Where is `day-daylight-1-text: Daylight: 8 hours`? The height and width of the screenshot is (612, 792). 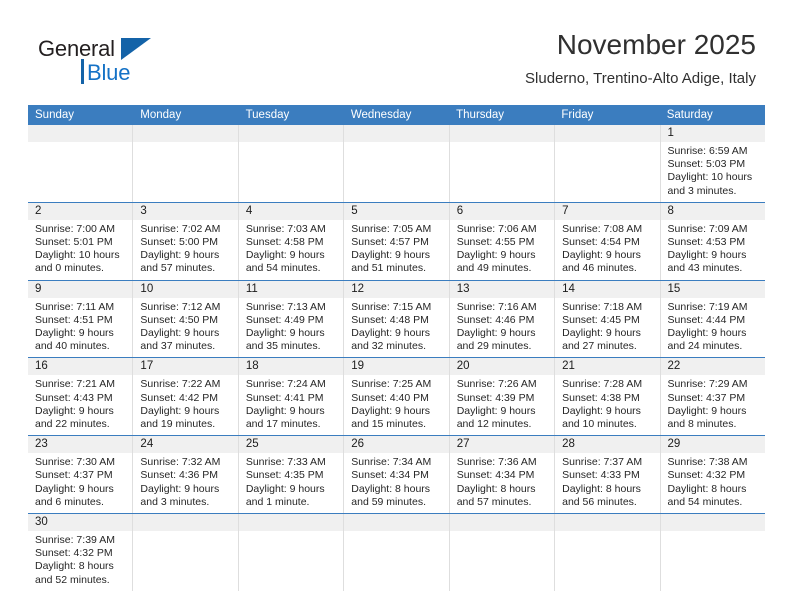
day-daylight-1-text: Daylight: 8 hours is located at coordinates (601, 488).